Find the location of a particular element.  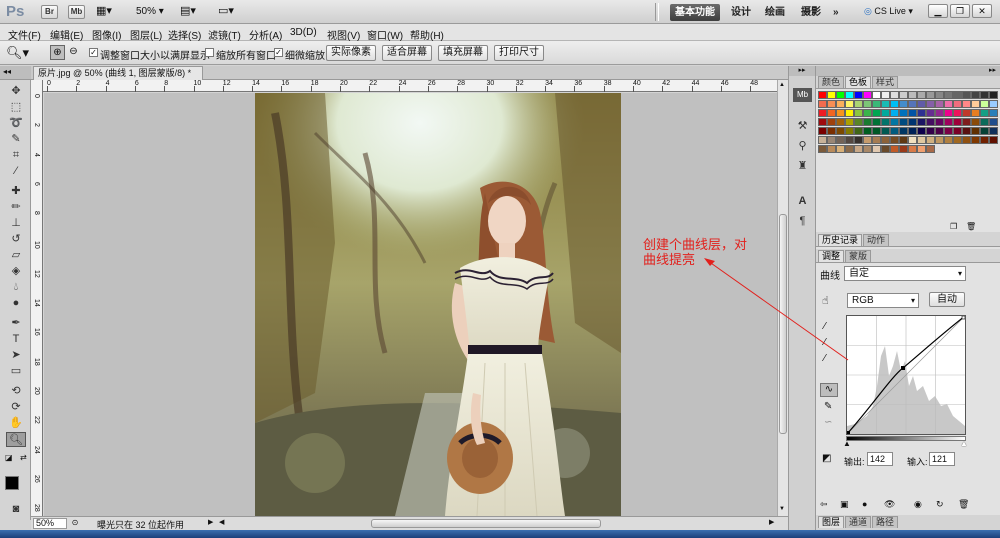

input-value-field: 121 is located at coordinates (942, 459).